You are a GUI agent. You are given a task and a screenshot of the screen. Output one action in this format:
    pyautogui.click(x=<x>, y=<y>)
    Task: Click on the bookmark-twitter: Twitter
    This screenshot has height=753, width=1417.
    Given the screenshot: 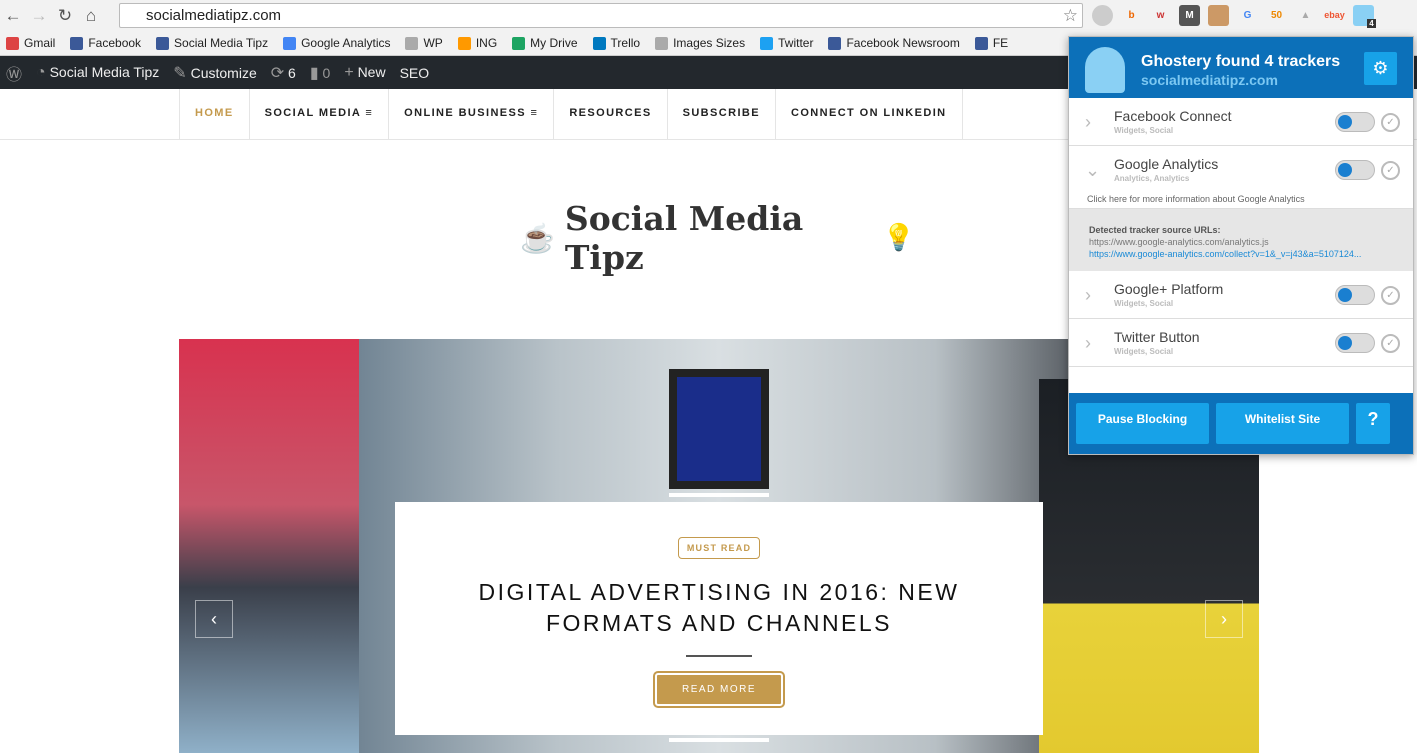 What is the action you would take?
    pyautogui.click(x=786, y=43)
    